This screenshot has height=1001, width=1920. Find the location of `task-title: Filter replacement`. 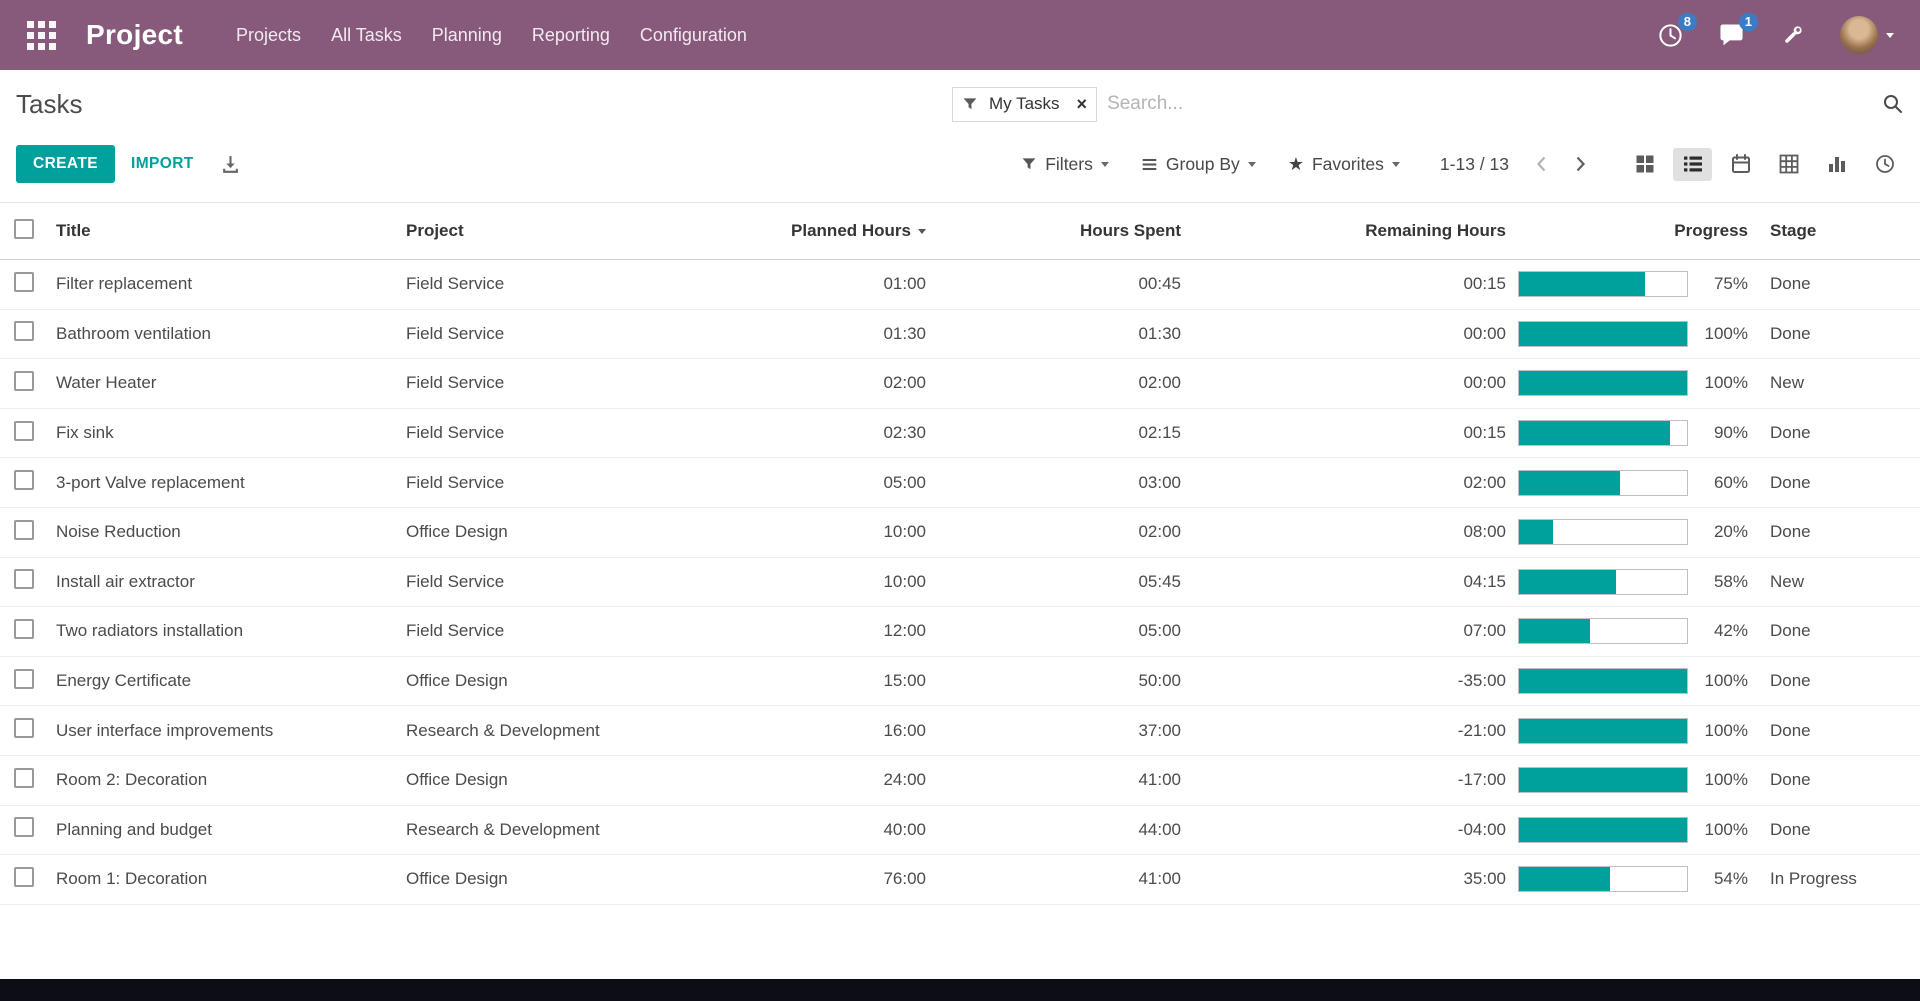

task-title: Filter replacement is located at coordinates (124, 284).